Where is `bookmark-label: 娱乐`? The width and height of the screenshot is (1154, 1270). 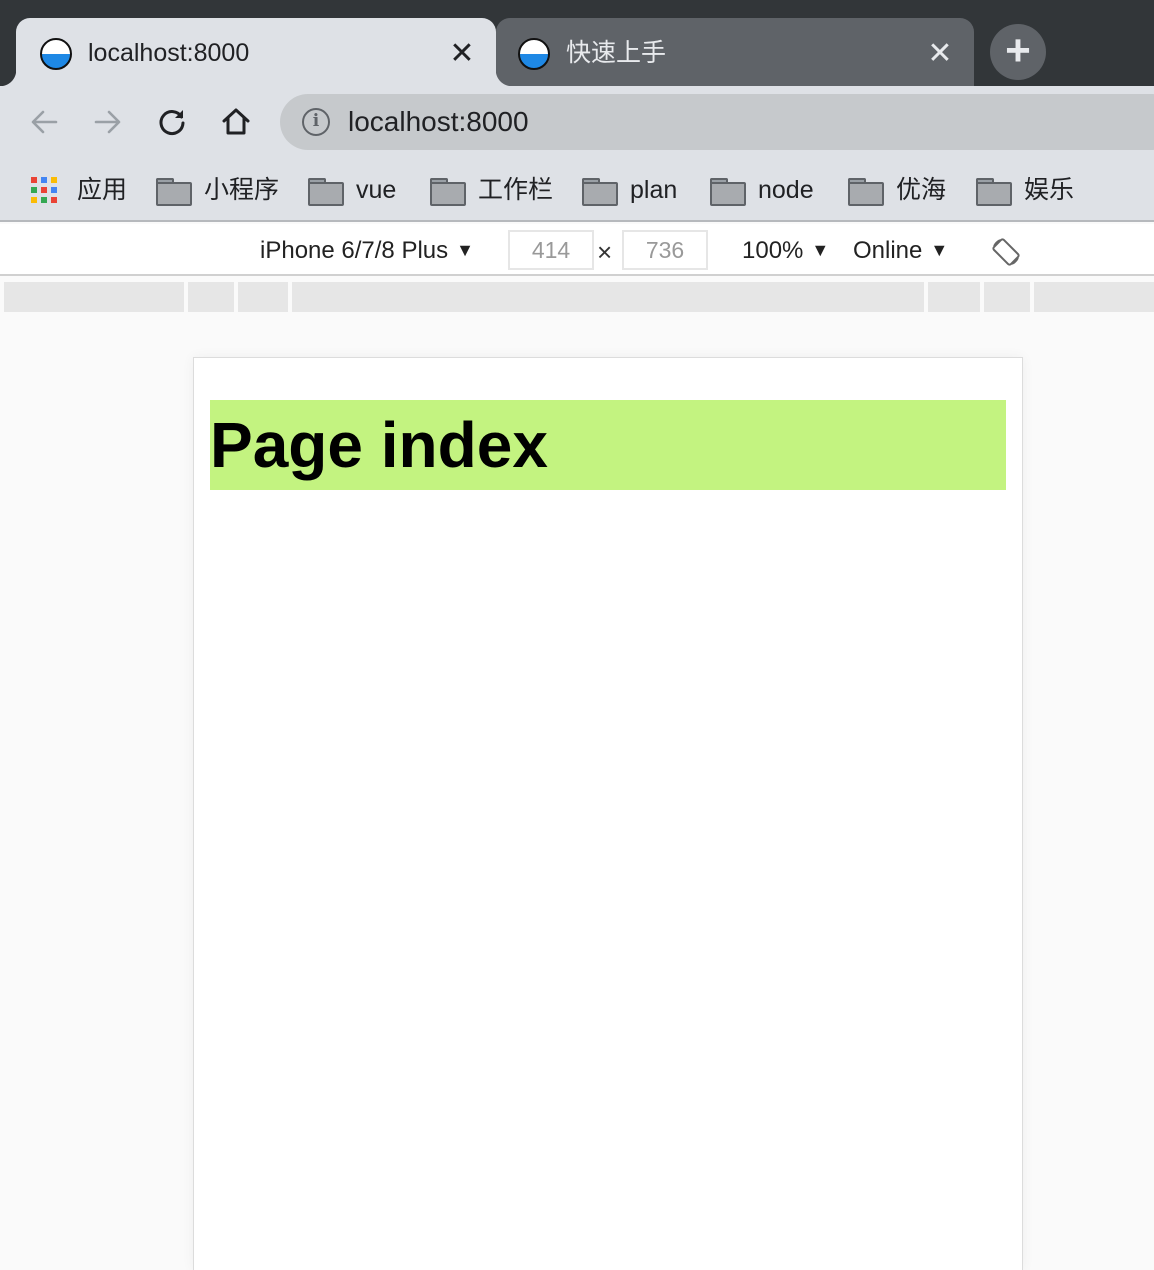
bookmark-label: 娱乐 is located at coordinates (1049, 190).